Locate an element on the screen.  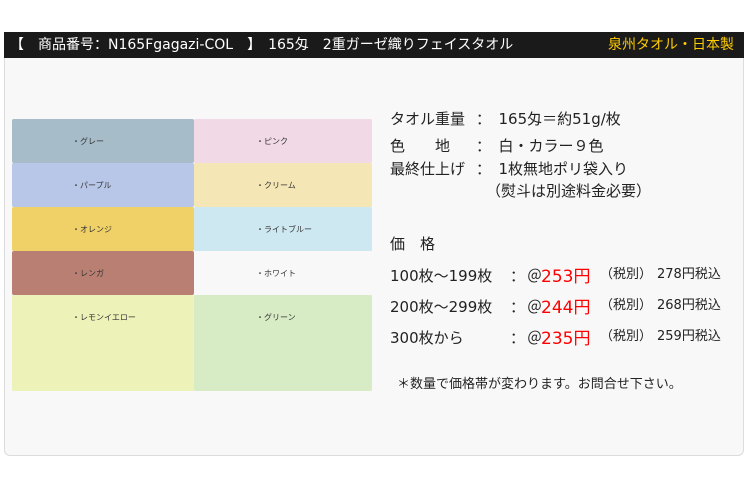
swatch-label: ・グリーン is located at coordinates (276, 317).